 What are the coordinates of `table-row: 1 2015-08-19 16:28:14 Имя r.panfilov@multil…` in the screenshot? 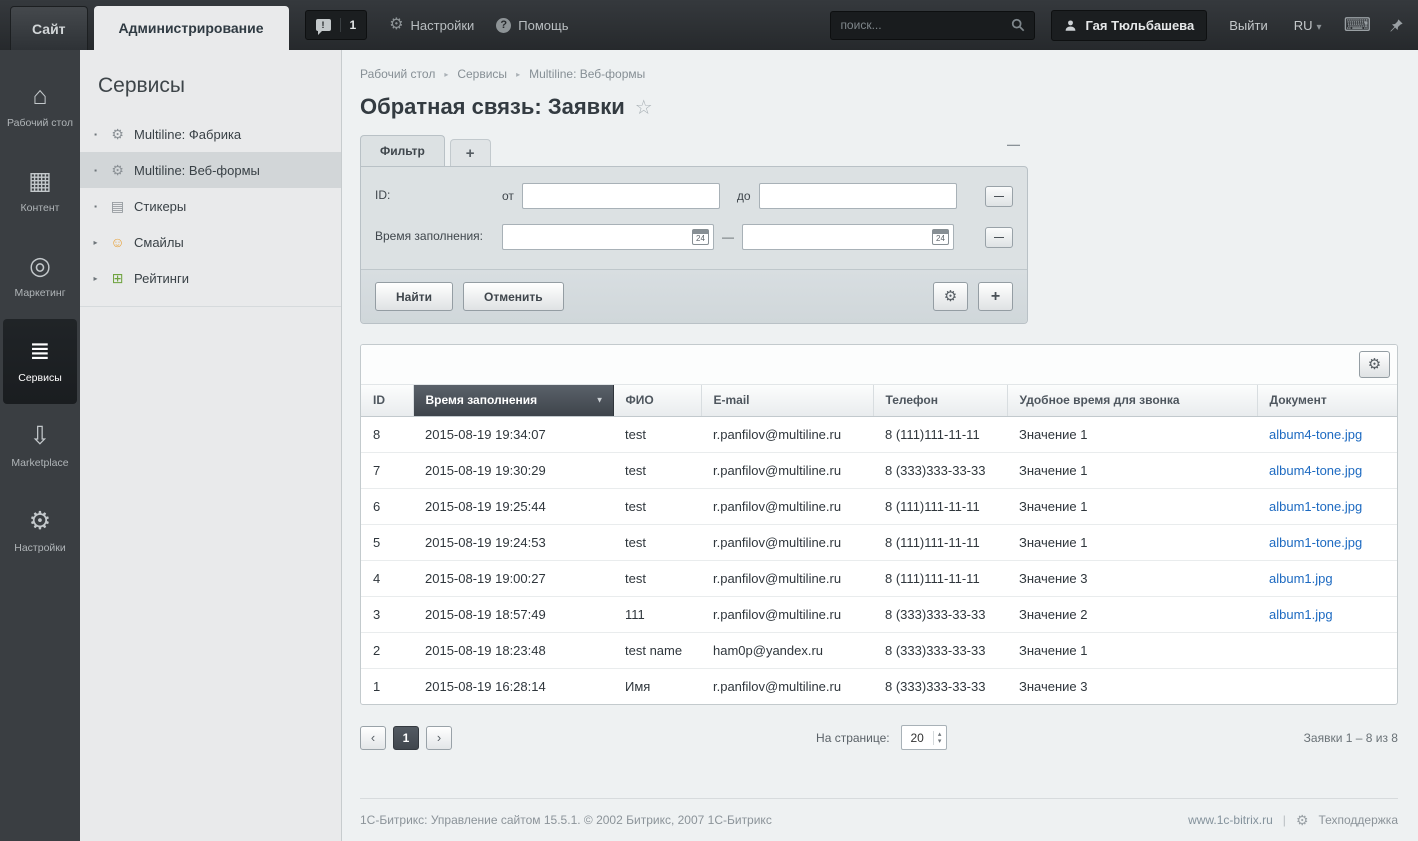 It's located at (879, 686).